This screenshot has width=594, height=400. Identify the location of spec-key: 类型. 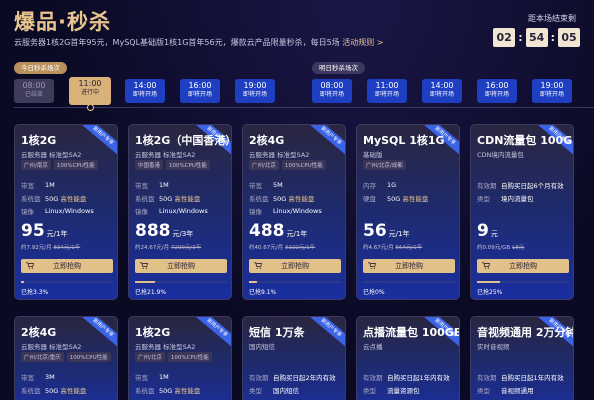
(255, 390).